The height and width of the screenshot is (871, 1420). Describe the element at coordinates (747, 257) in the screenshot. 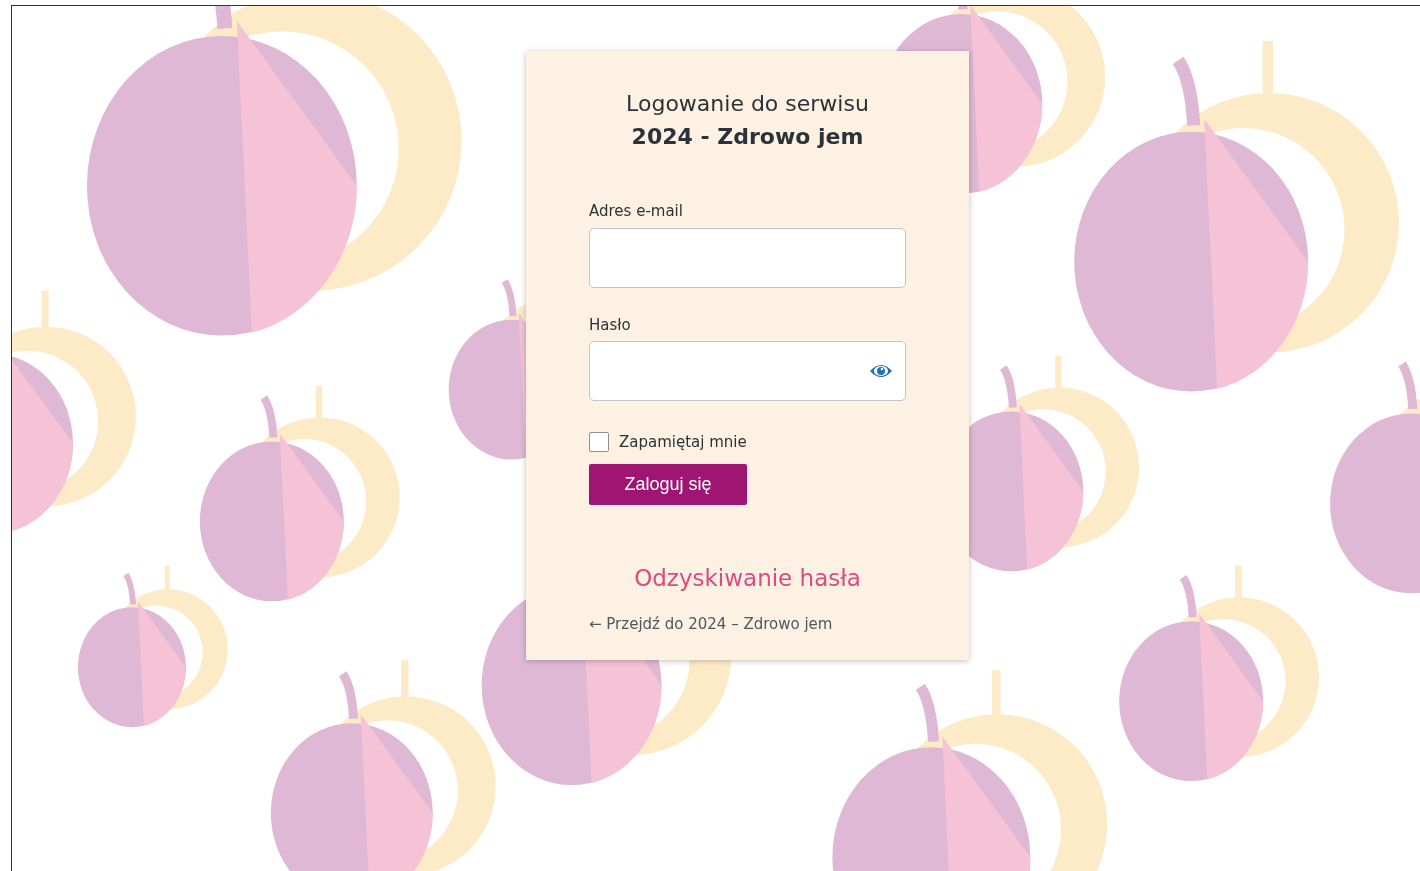

I see `email-field` at that location.